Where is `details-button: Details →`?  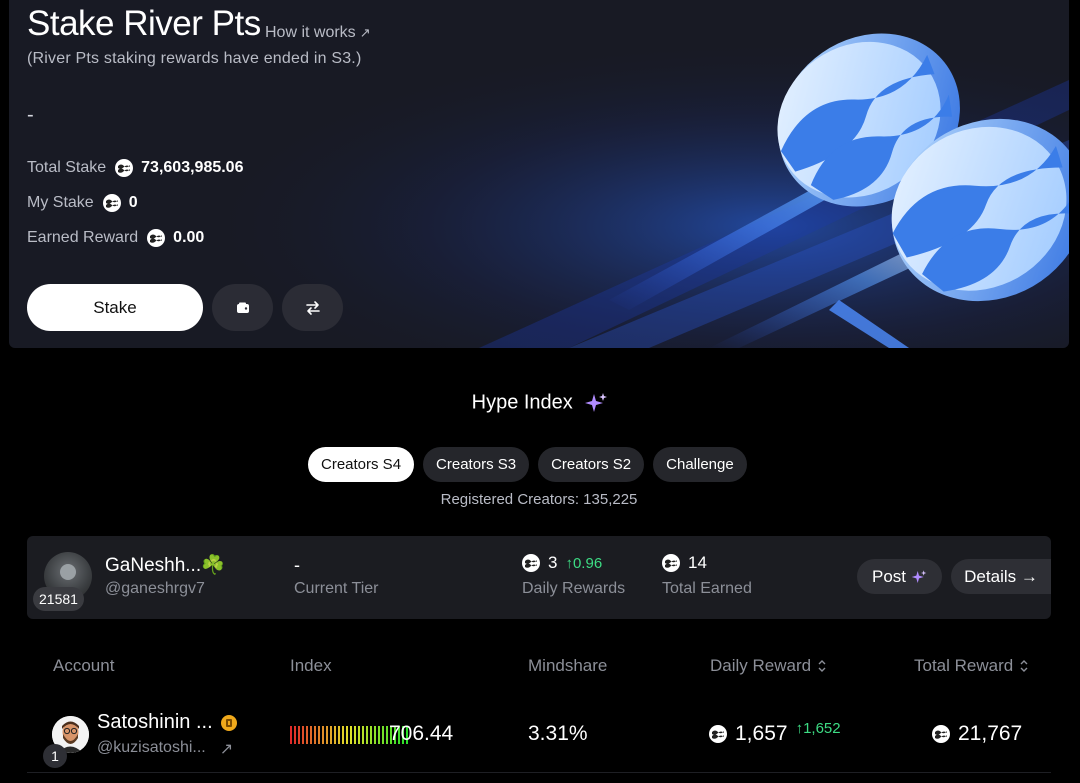
details-button: Details → is located at coordinates (1001, 576).